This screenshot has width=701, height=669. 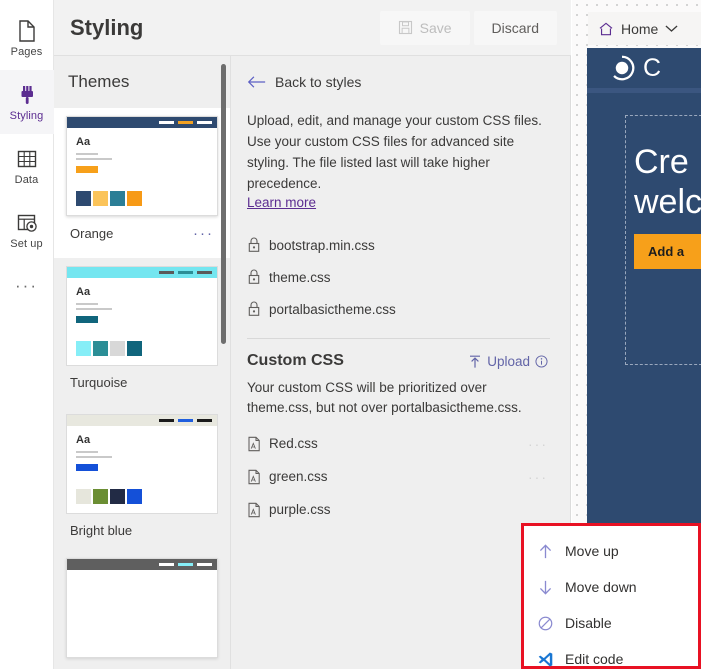 What do you see at coordinates (397, 361) in the screenshot?
I see `custom-css-header: Custom CSS Upload` at bounding box center [397, 361].